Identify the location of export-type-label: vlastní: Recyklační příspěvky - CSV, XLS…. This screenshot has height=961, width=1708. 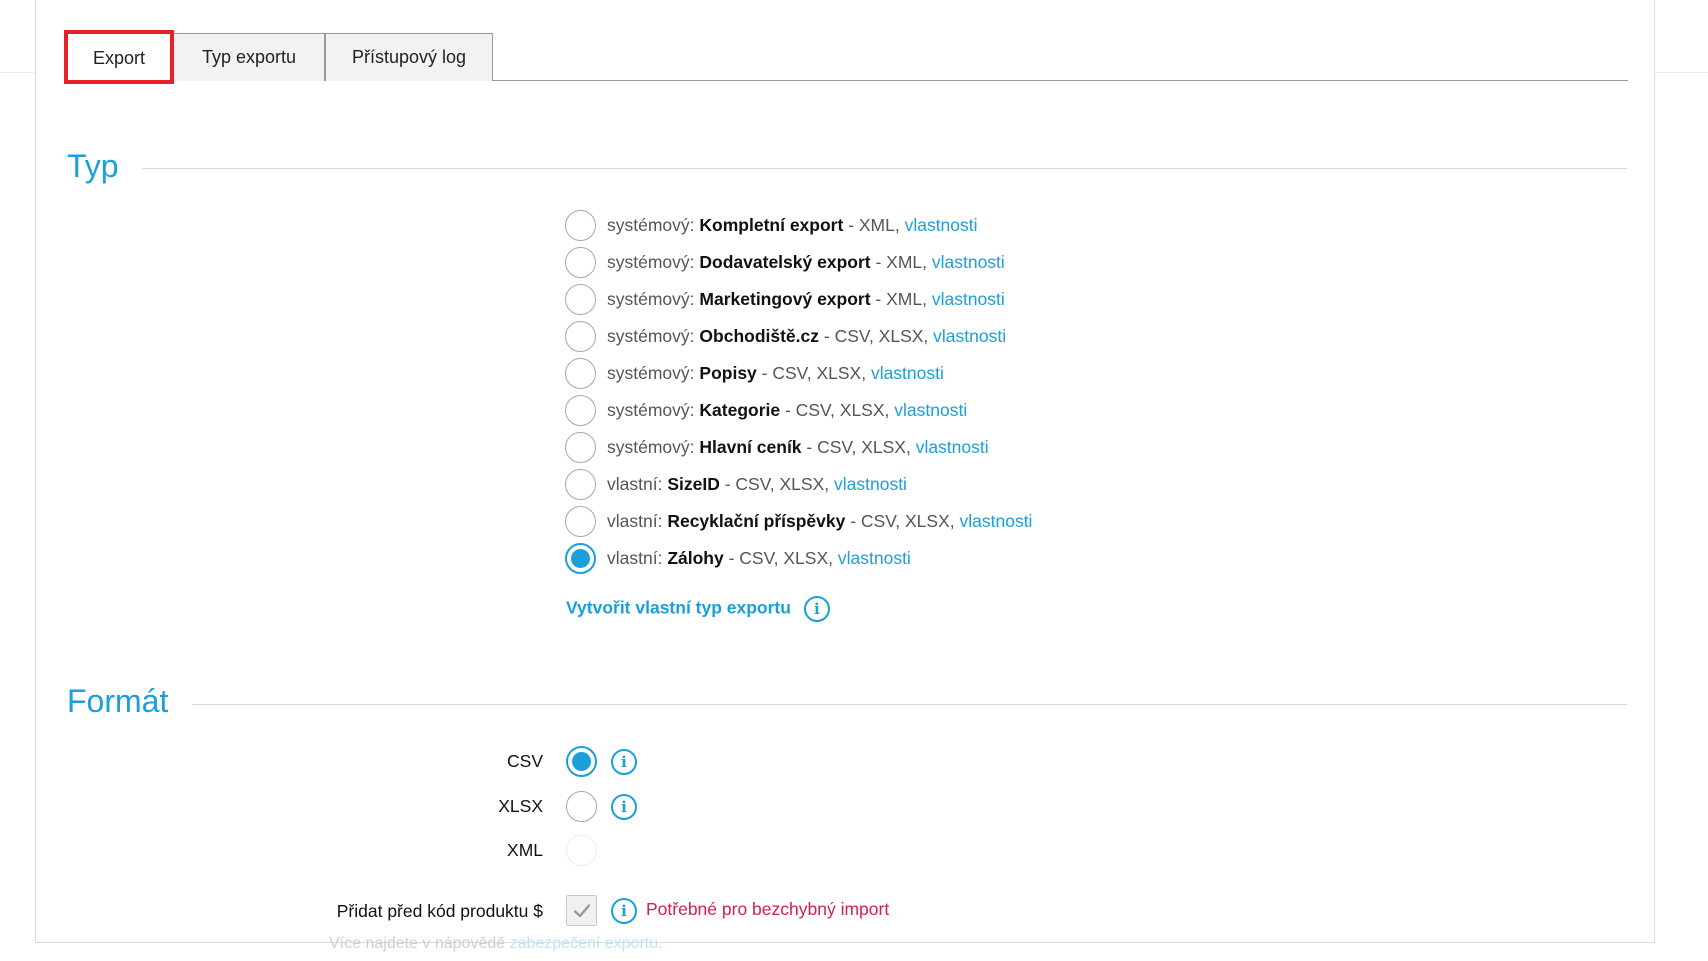
(820, 521).